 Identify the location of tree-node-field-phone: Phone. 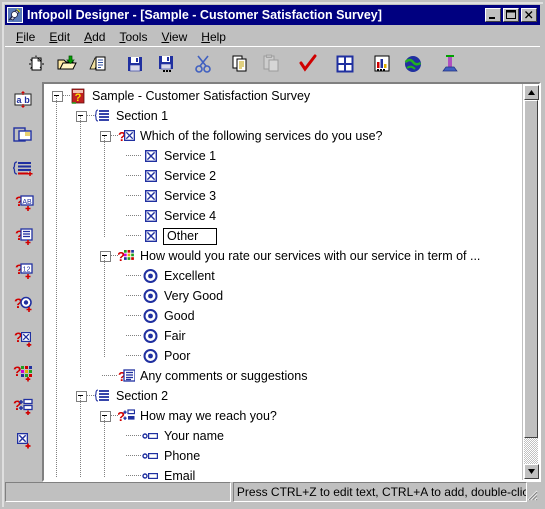
(283, 456).